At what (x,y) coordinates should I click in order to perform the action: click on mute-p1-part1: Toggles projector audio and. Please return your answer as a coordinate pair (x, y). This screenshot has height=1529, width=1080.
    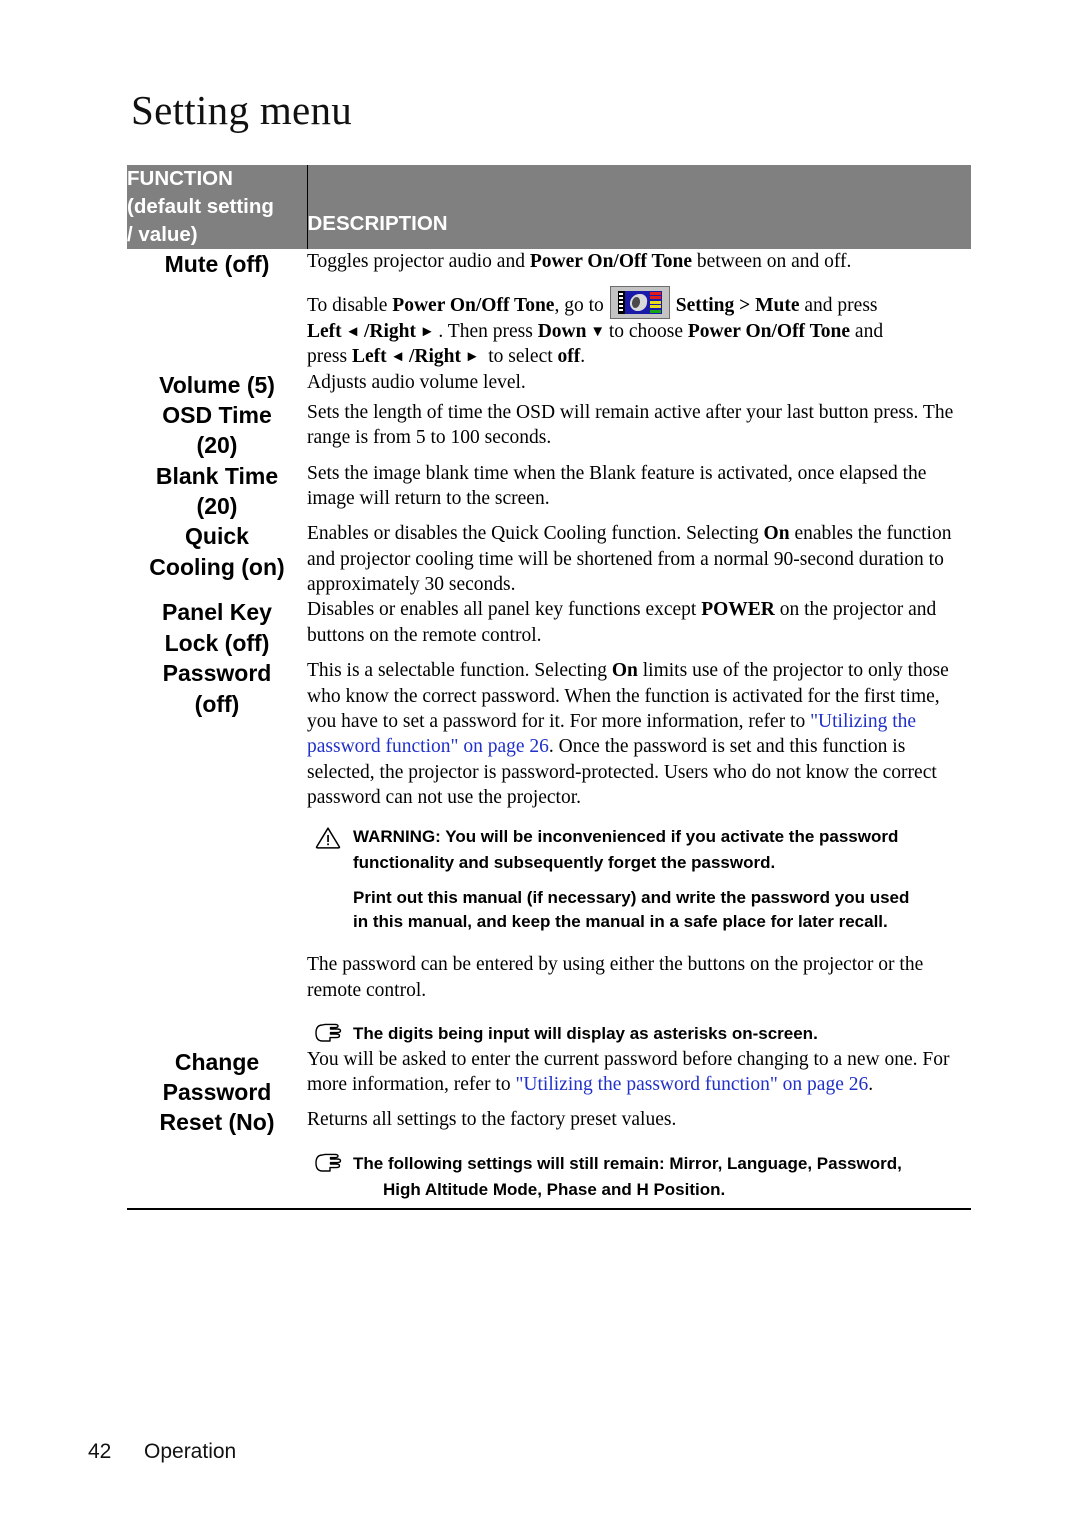
    Looking at the image, I should click on (418, 261).